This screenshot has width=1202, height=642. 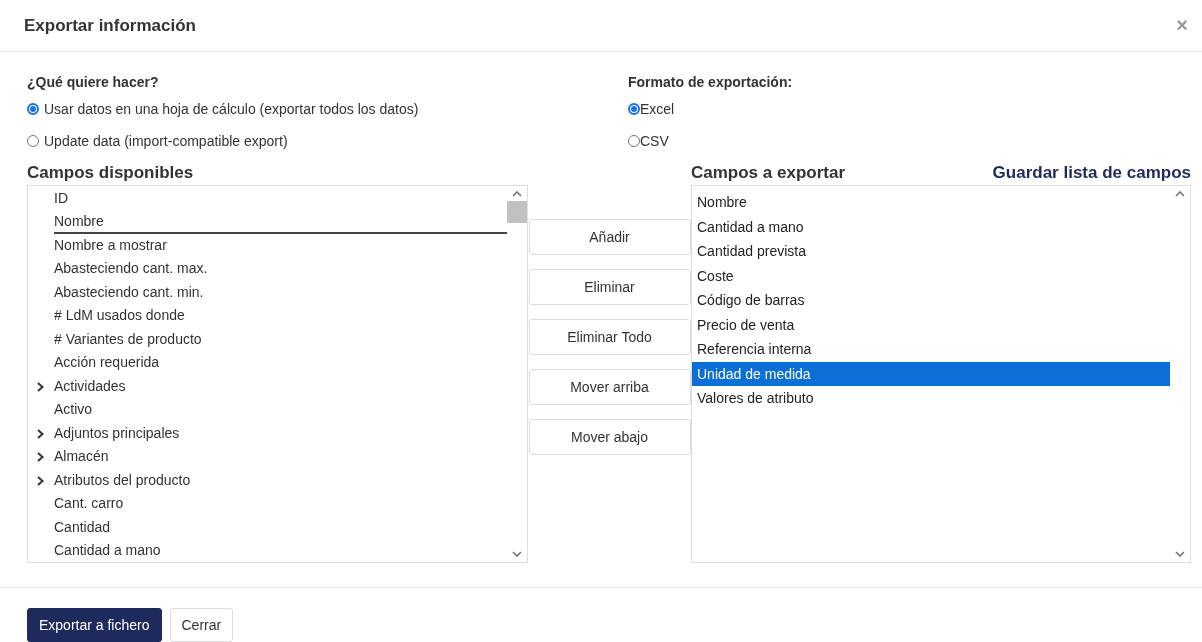 What do you see at coordinates (280, 222) in the screenshot?
I see `field-item: Nombre` at bounding box center [280, 222].